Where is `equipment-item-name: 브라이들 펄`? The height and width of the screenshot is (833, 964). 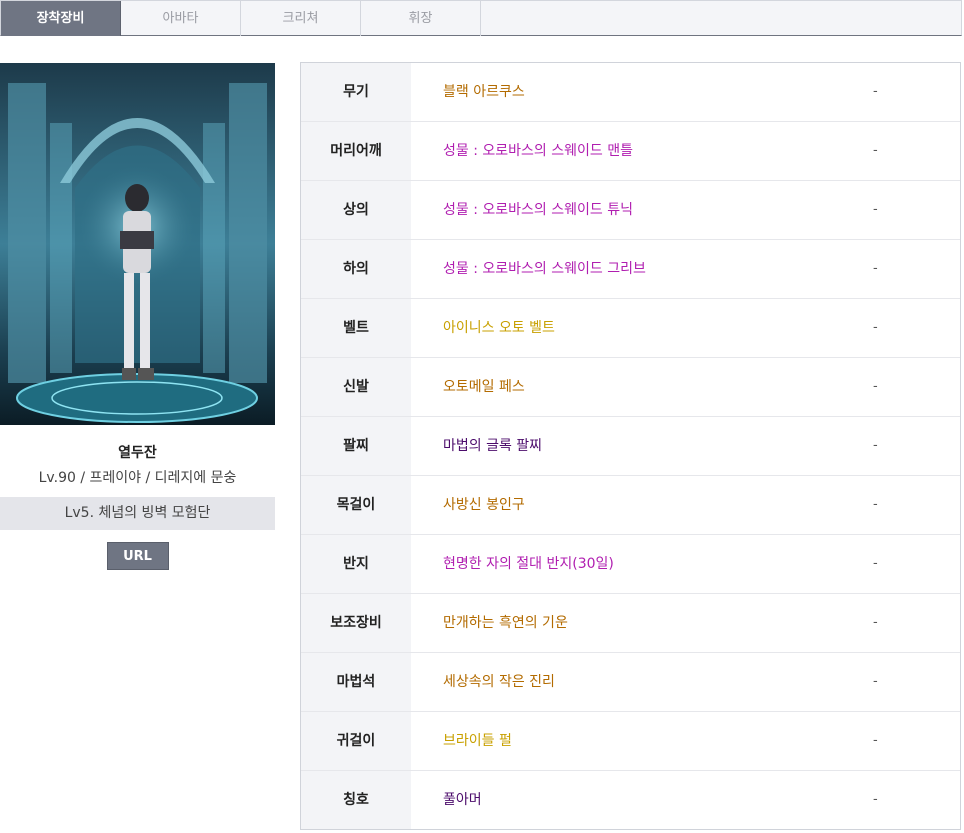
equipment-item-name: 브라이들 펄 is located at coordinates (642, 741).